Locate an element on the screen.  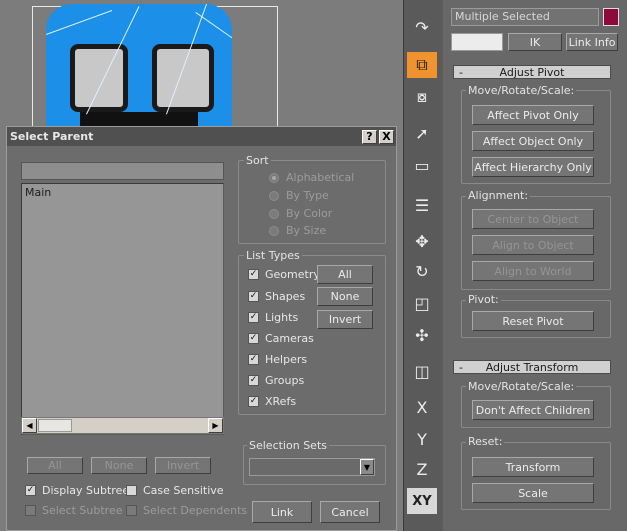
cameras-checkbox: ✓ is located at coordinates (253, 338).